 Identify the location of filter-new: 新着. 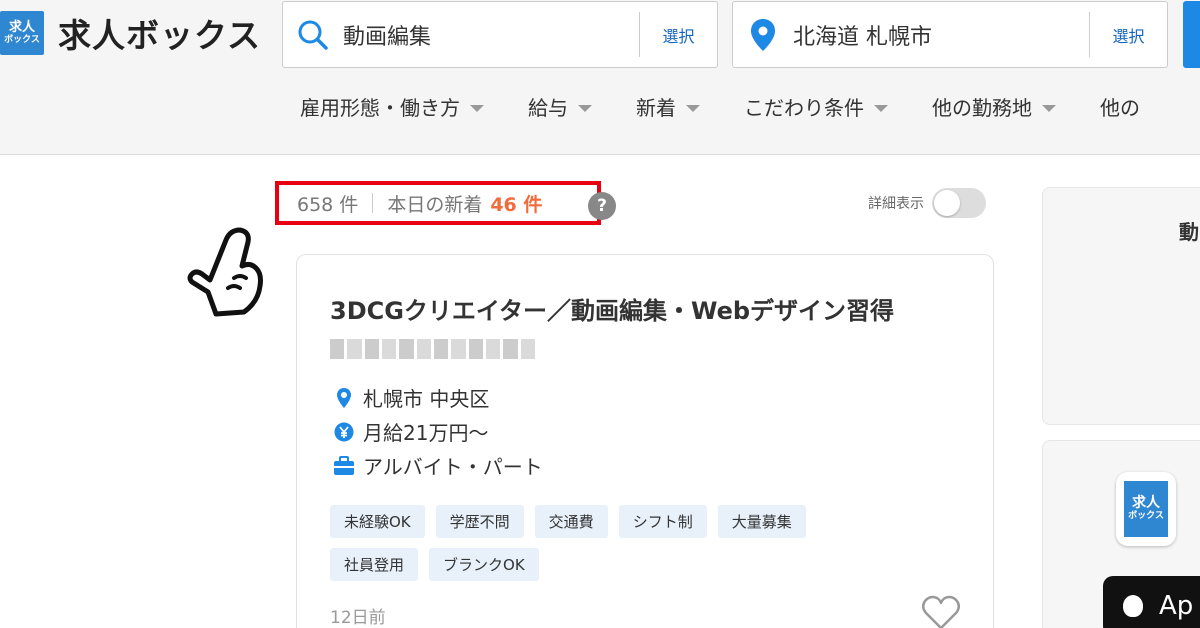
(668, 106).